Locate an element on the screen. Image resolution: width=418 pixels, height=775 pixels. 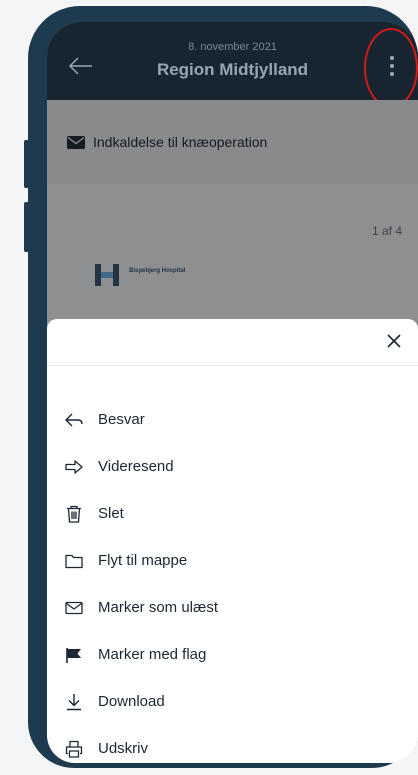
menu-item-label: Marker med flag is located at coordinates (152, 654).